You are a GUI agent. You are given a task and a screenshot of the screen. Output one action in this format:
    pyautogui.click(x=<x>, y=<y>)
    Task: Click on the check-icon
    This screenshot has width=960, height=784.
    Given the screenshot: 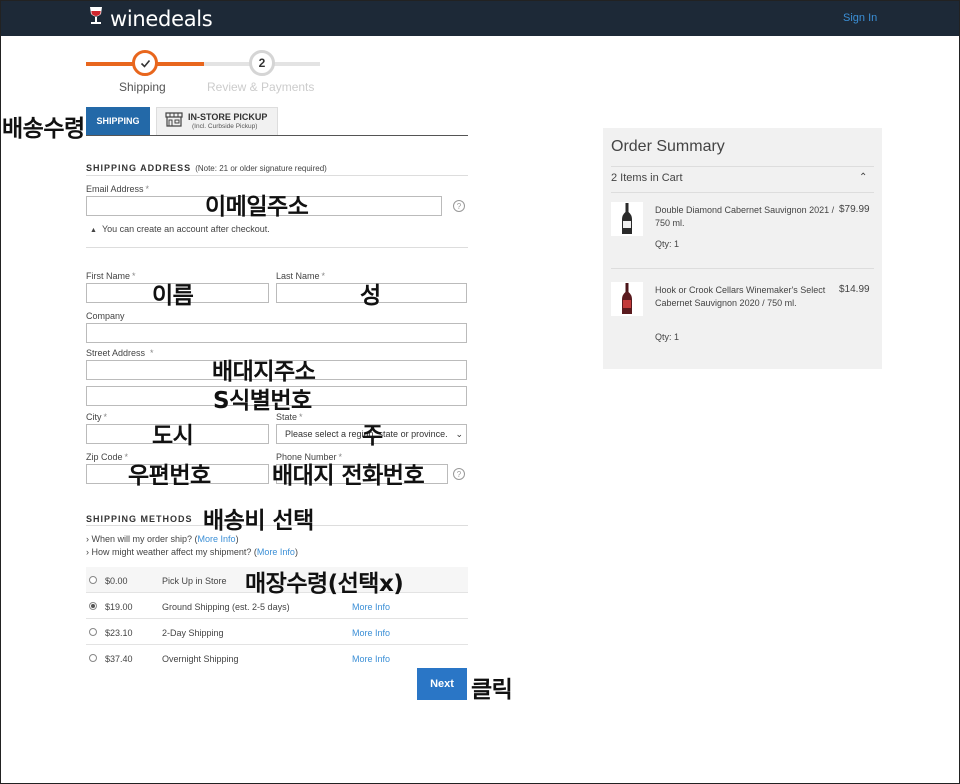 What is the action you would take?
    pyautogui.click(x=145, y=63)
    